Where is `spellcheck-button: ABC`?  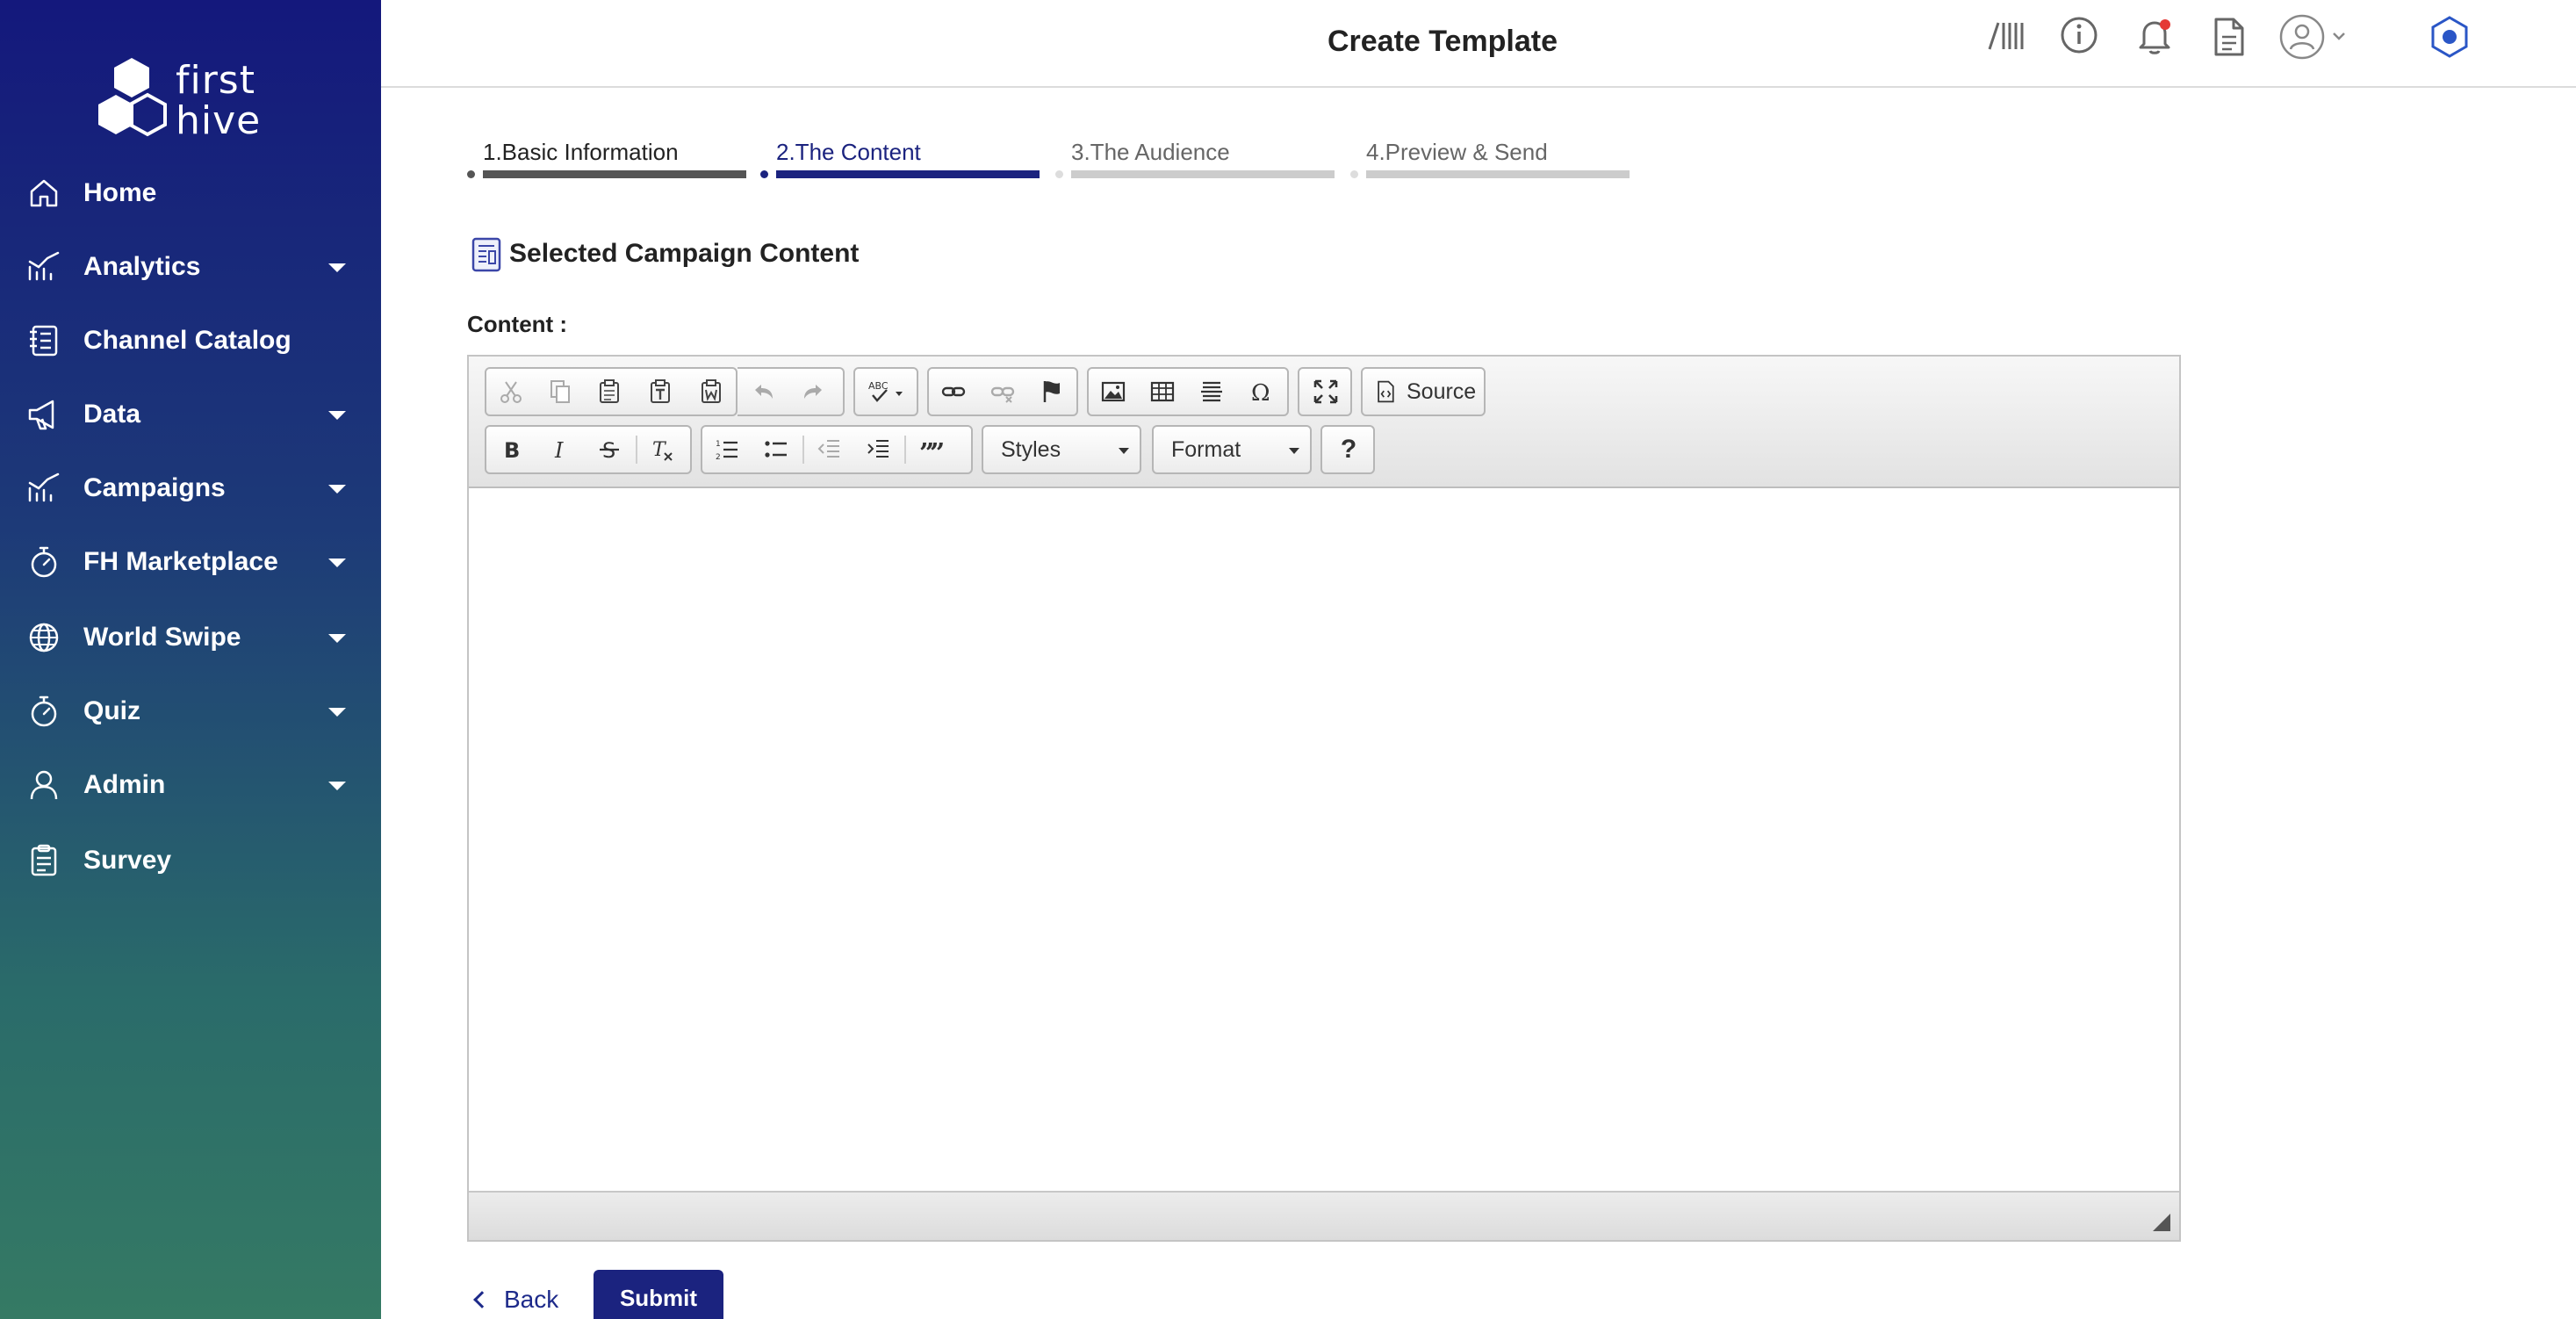 spellcheck-button: ABC is located at coordinates (887, 392).